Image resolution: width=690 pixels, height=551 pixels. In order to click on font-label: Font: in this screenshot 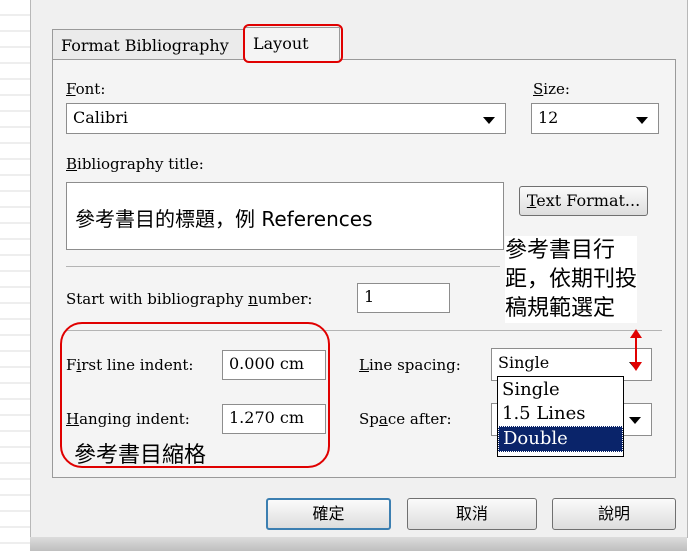, I will do `click(86, 89)`.